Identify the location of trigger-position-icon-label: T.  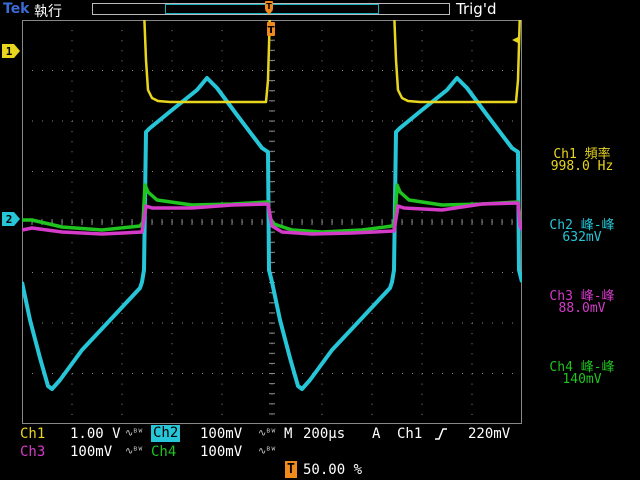
(291, 469).